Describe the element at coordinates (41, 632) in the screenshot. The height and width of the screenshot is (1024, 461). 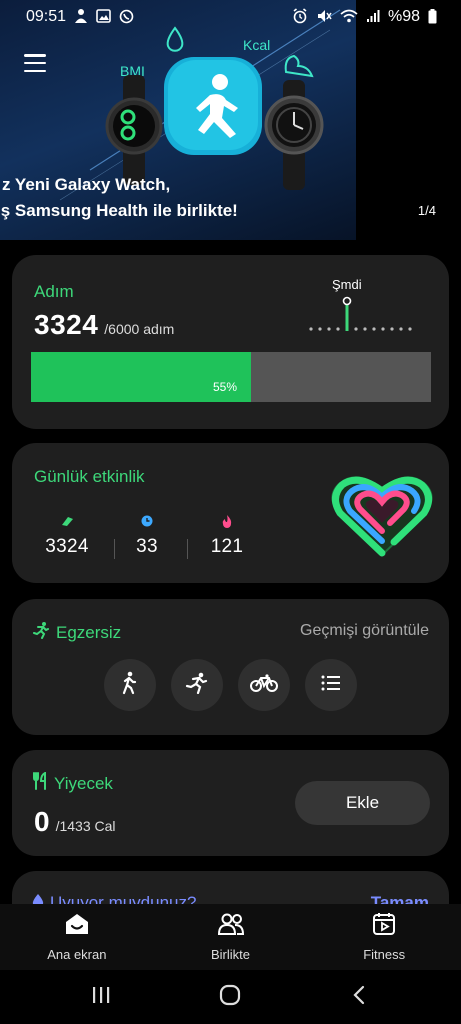
I see `running-person-icon` at that location.